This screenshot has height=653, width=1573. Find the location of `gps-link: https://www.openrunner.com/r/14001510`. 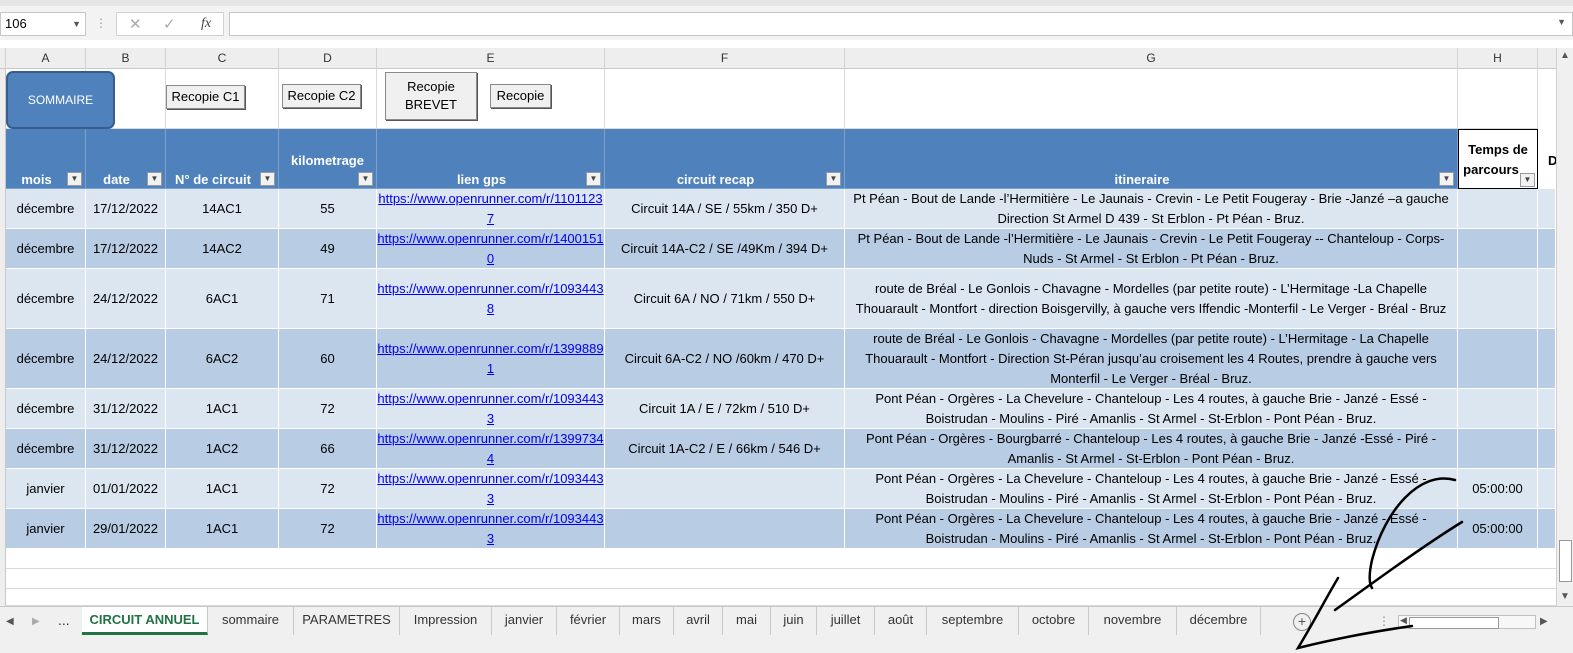

gps-link: https://www.openrunner.com/r/14001510 is located at coordinates (490, 248).